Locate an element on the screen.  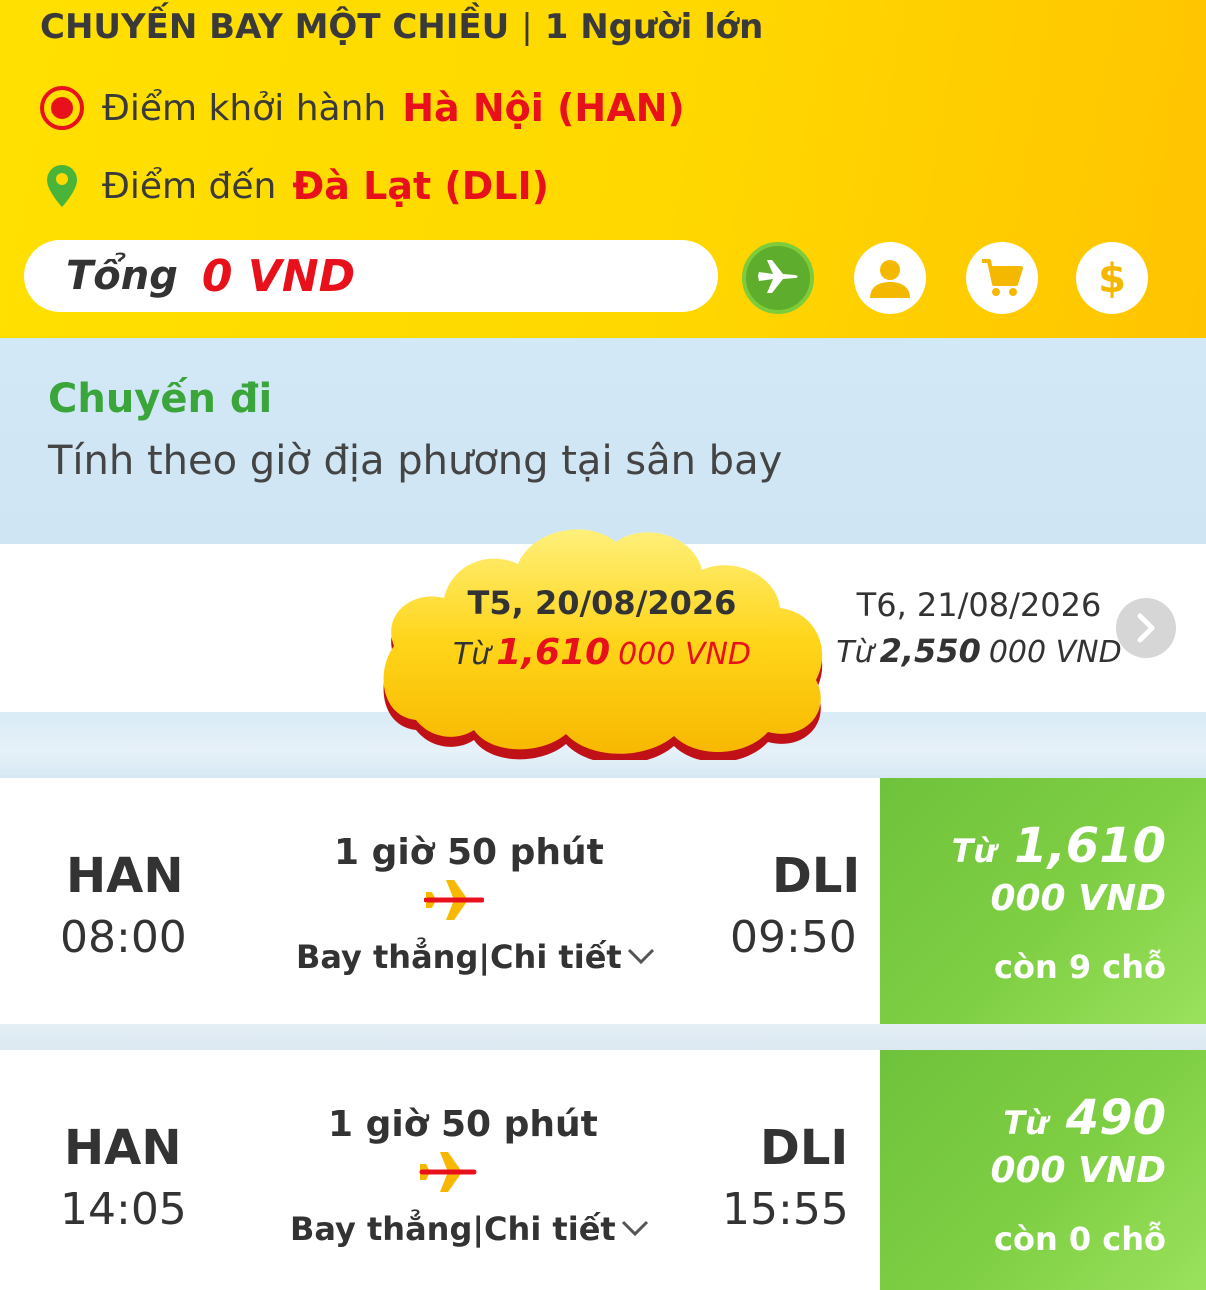
total-value: 0 VND is located at coordinates (278, 276).